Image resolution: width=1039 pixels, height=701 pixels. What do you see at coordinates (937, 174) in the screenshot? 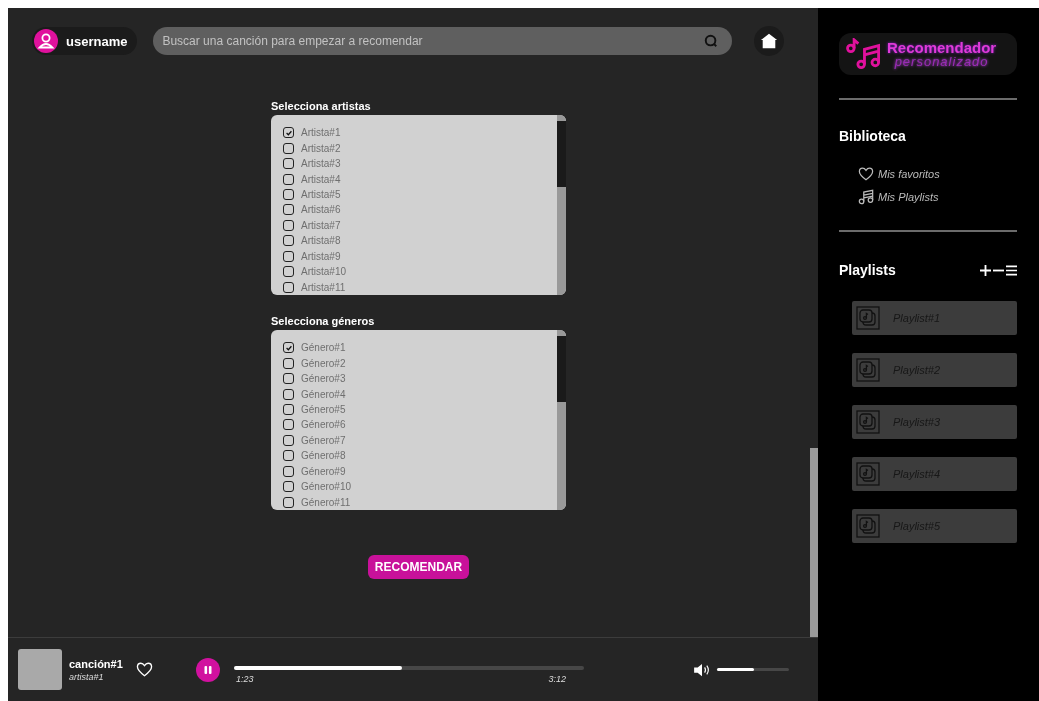
I see `library-link: Mis favoritos` at bounding box center [937, 174].